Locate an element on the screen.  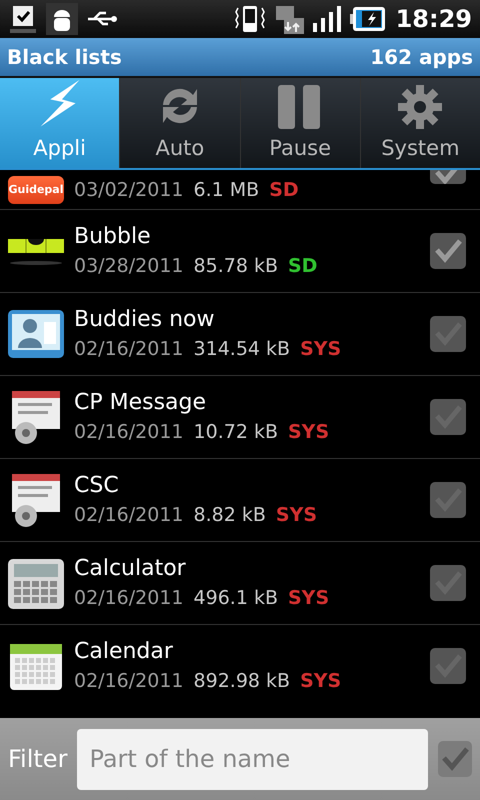
app-size: 496.1 kB is located at coordinates (236, 598).